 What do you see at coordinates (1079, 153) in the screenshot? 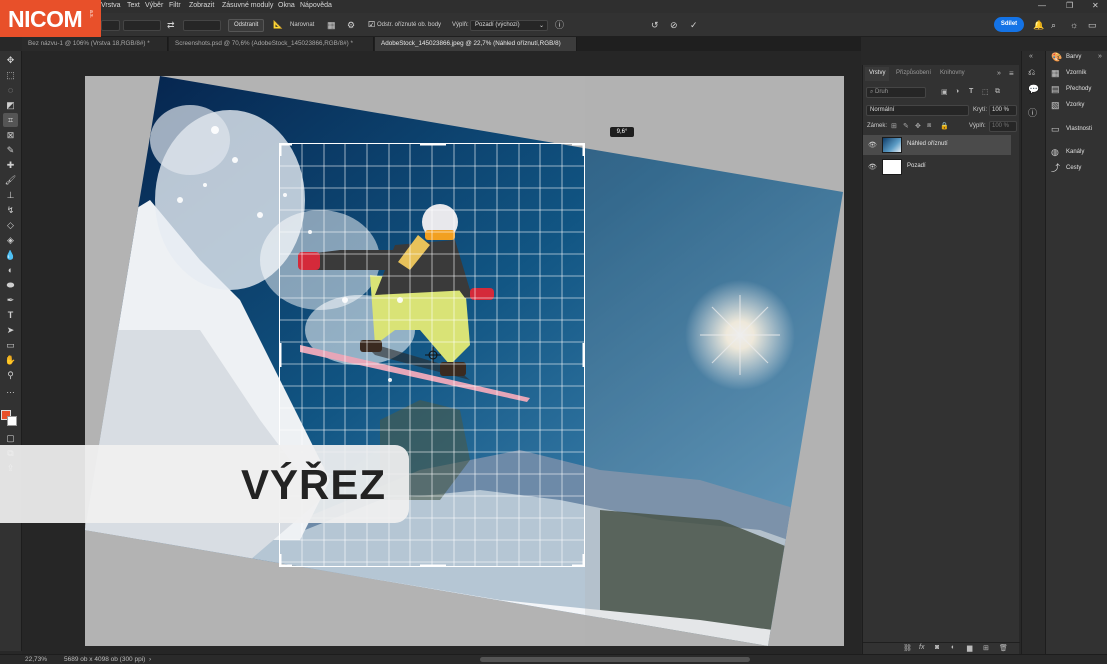
I see `panel-kanaly: ◍ Kanály` at bounding box center [1079, 153].